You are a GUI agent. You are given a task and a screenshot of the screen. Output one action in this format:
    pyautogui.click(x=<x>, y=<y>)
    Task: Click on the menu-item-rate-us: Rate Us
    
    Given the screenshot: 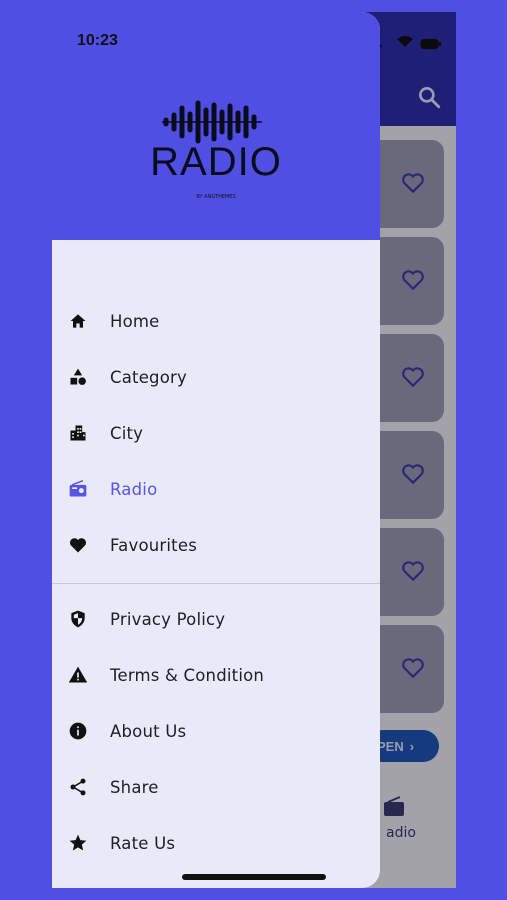 What is the action you would take?
    pyautogui.click(x=216, y=843)
    